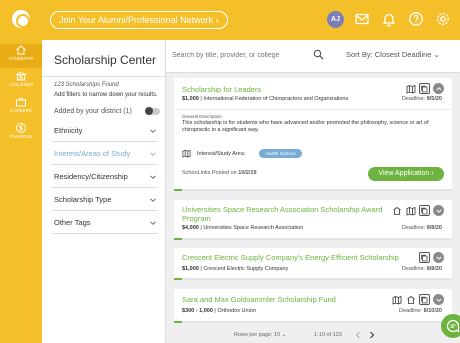  I want to click on page-range: 1-10 of 123, so click(328, 335).